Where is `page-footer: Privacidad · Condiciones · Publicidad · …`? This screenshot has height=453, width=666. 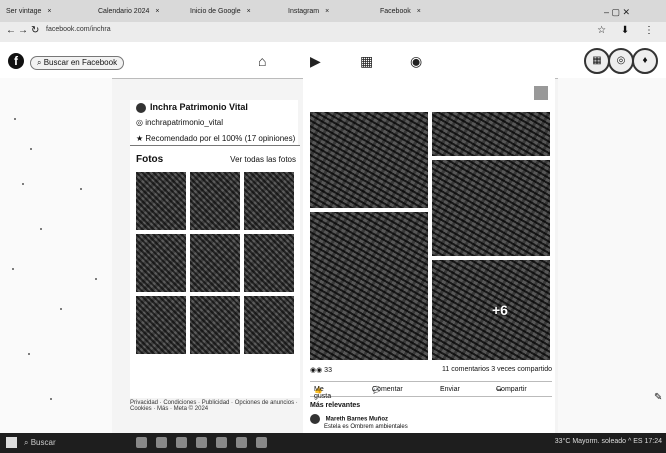
page-footer: Privacidad · Condiciones · Publicidad · … is located at coordinates (215, 416).